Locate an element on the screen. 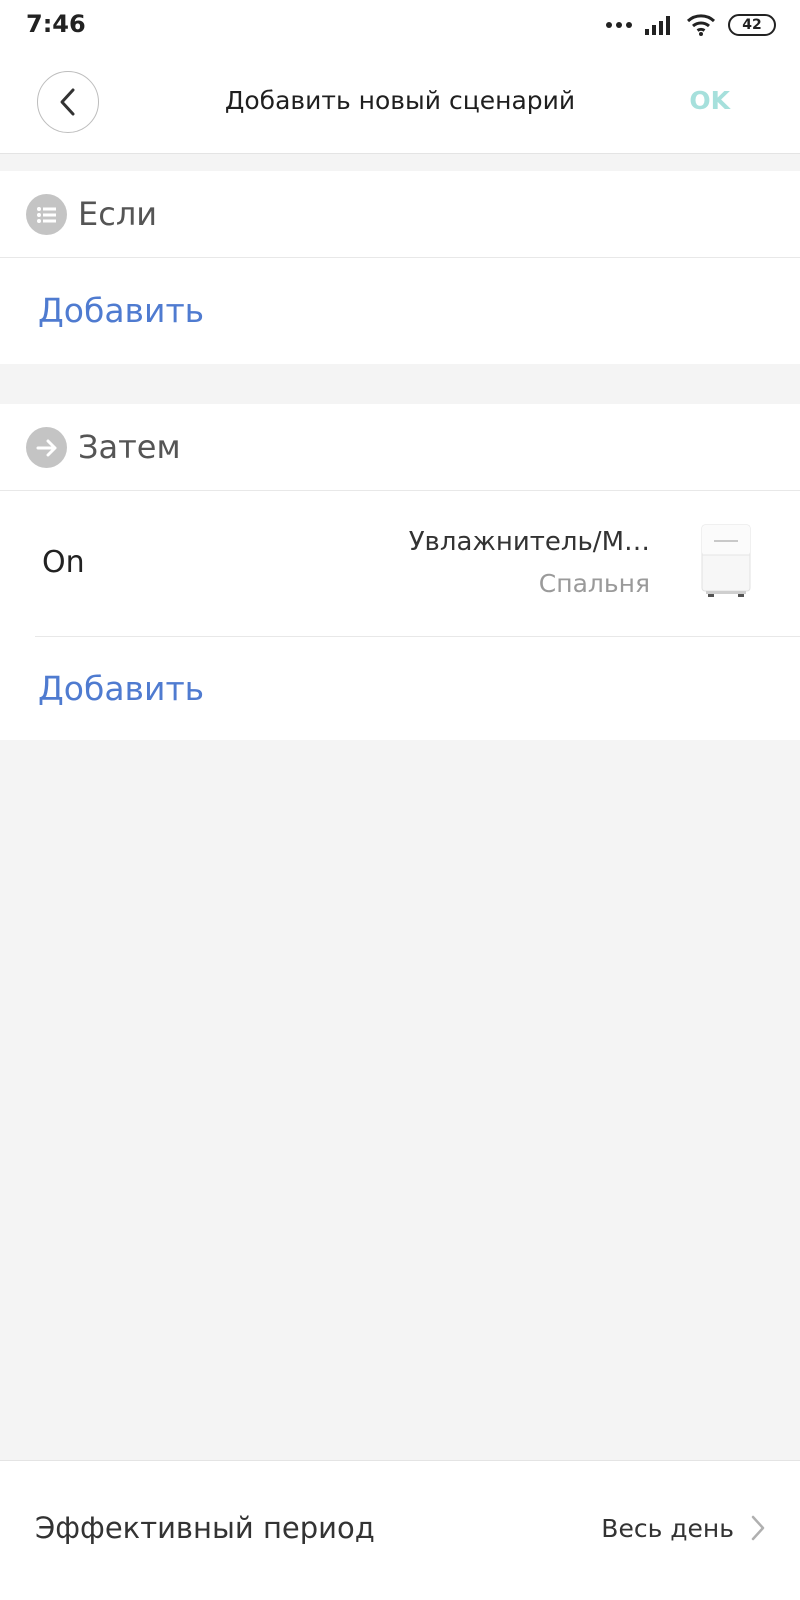 This screenshot has height=1600, width=800. dots-icon is located at coordinates (619, 25).